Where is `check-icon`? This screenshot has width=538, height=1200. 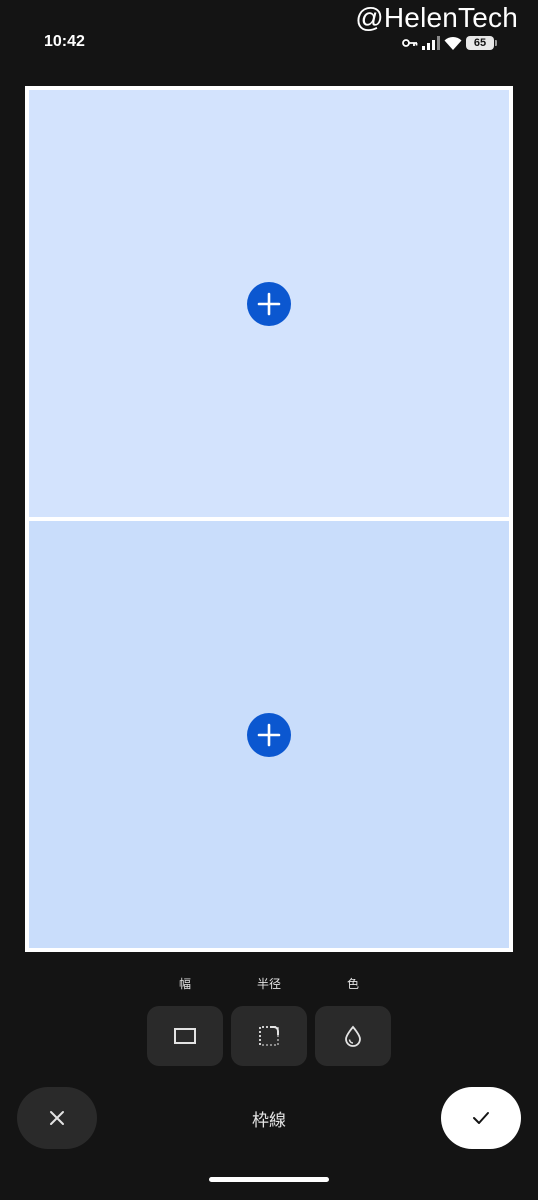 check-icon is located at coordinates (481, 1118).